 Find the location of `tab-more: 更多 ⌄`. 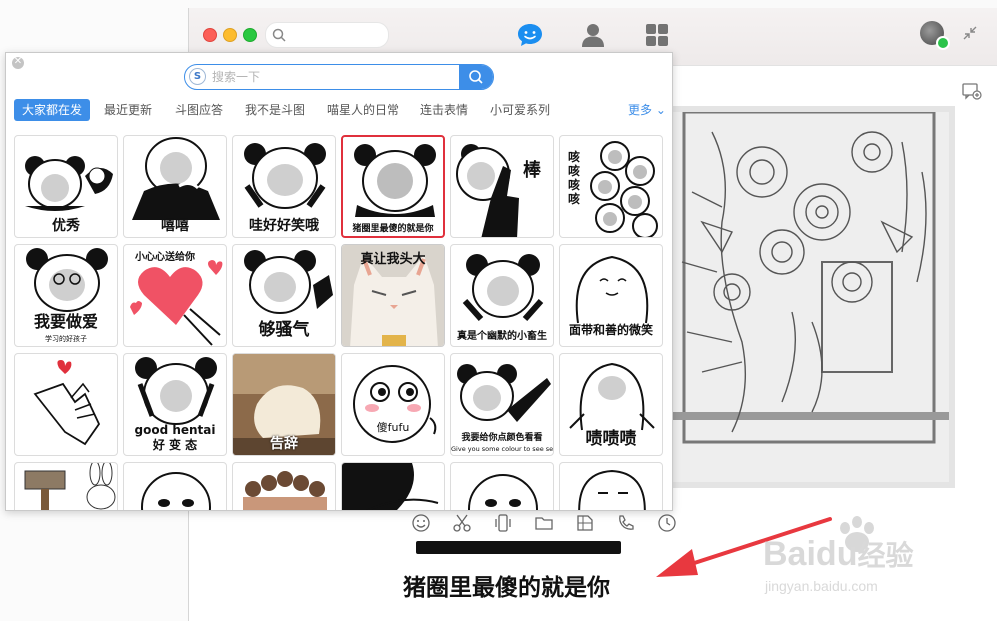

tab-more: 更多 ⌄ is located at coordinates (647, 110).